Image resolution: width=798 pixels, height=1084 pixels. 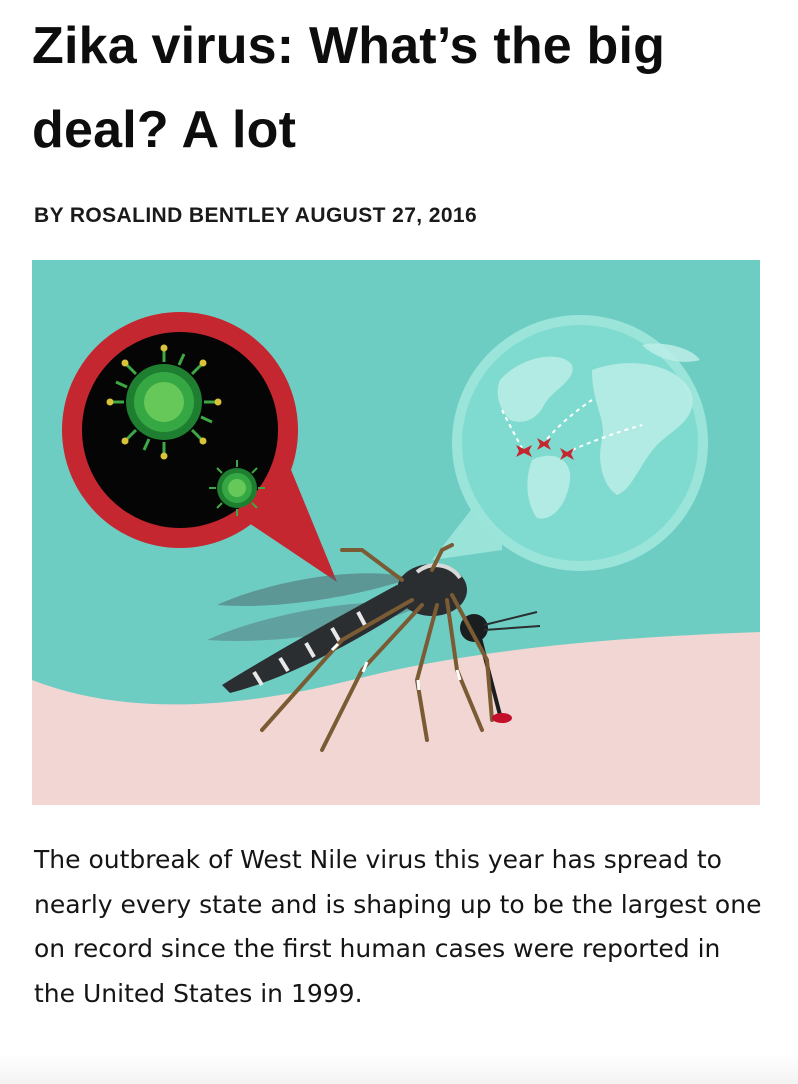 What do you see at coordinates (237, 488) in the screenshot?
I see `virus-icon-small` at bounding box center [237, 488].